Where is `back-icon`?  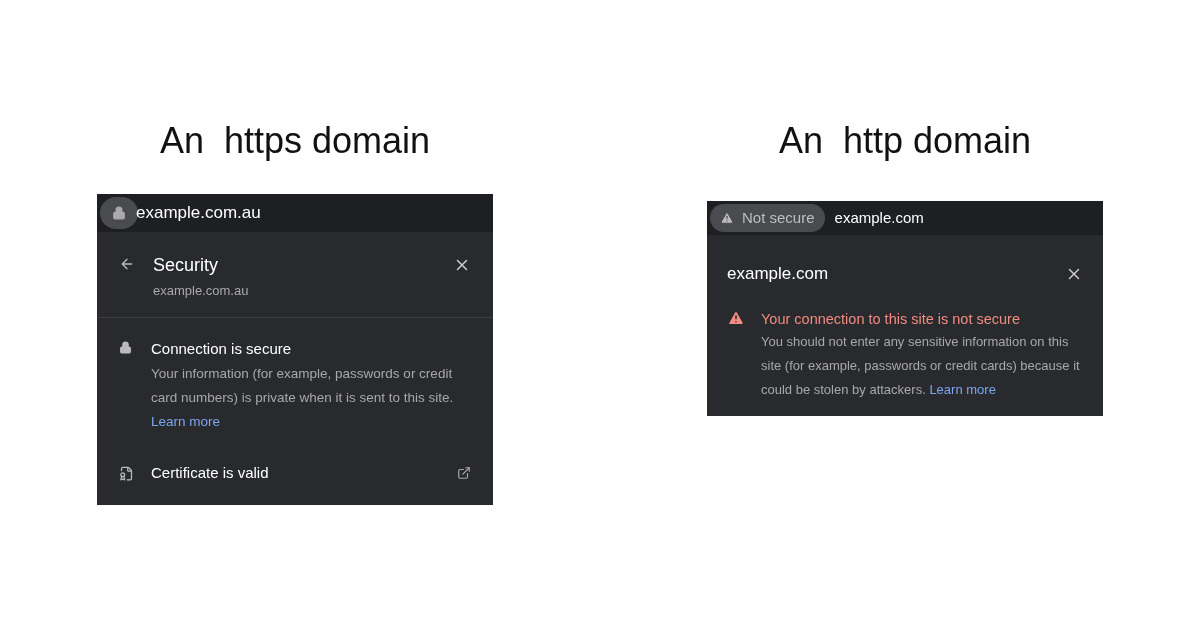 back-icon is located at coordinates (127, 264).